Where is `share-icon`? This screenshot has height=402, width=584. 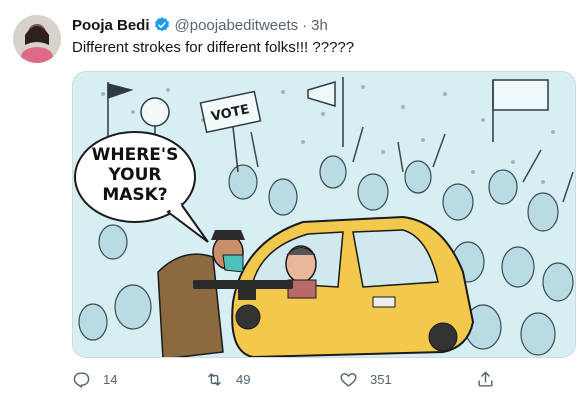 share-icon is located at coordinates (485, 379).